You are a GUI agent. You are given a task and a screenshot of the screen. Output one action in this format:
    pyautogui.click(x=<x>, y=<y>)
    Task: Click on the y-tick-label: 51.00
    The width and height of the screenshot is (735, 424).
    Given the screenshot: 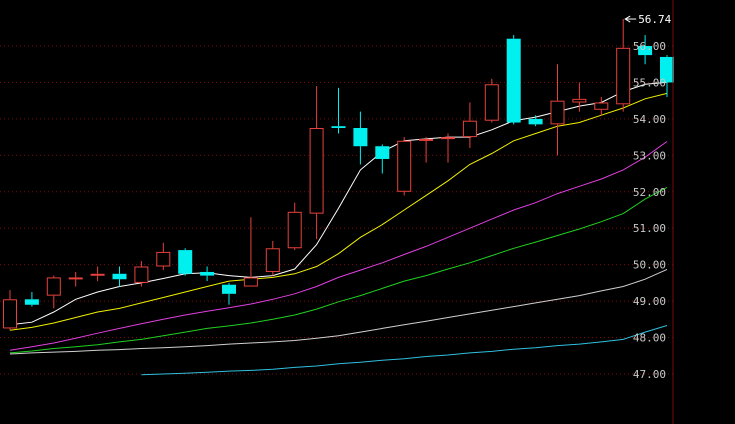 What is the action you would take?
    pyautogui.click(x=649, y=228)
    